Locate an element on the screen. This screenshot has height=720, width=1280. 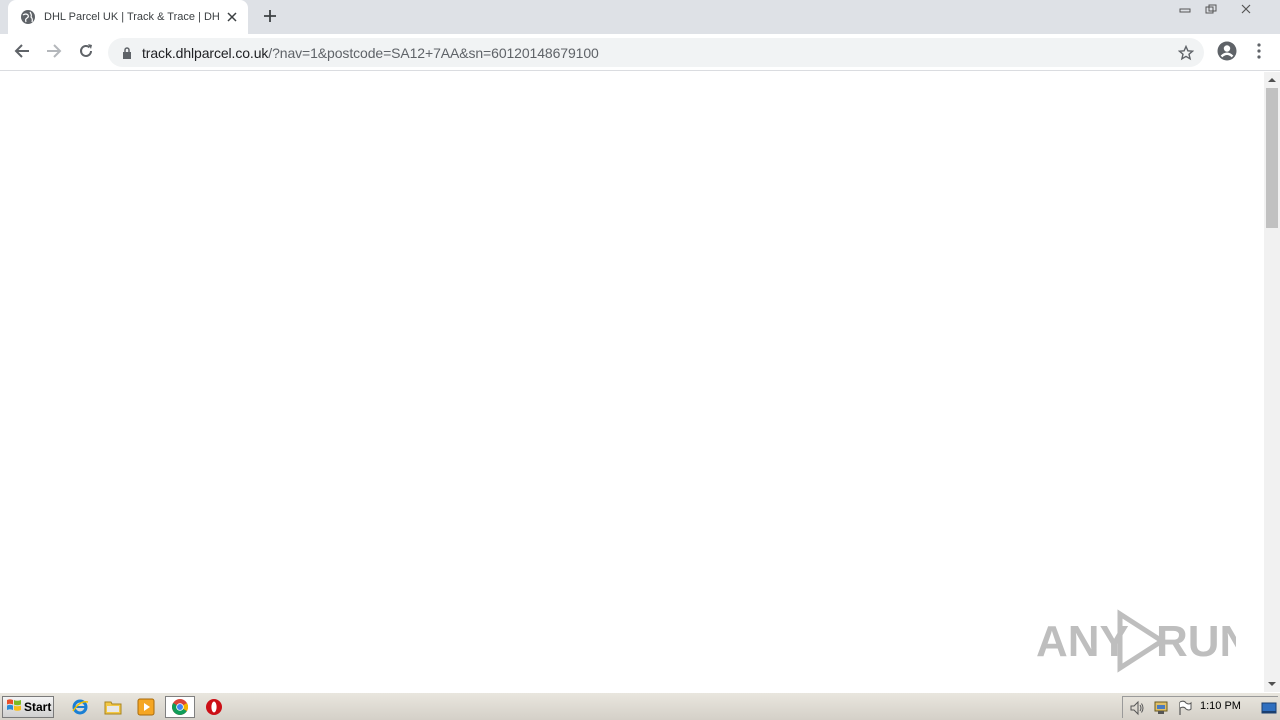
scrollbar-thumb is located at coordinates (1272, 158).